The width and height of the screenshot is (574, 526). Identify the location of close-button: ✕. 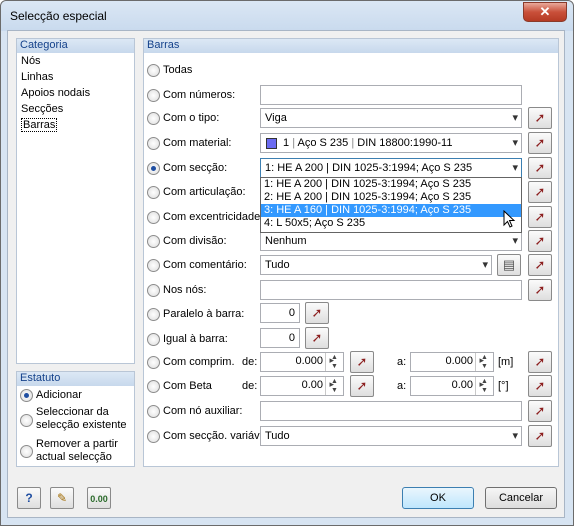
(545, 12).